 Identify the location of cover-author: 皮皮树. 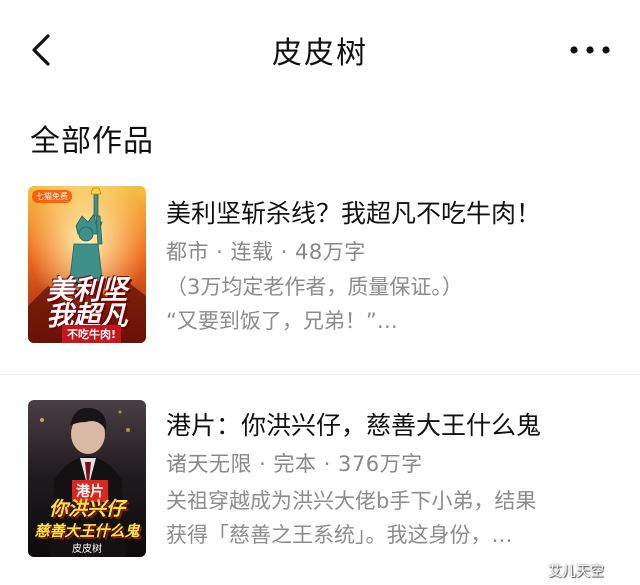
(87, 549).